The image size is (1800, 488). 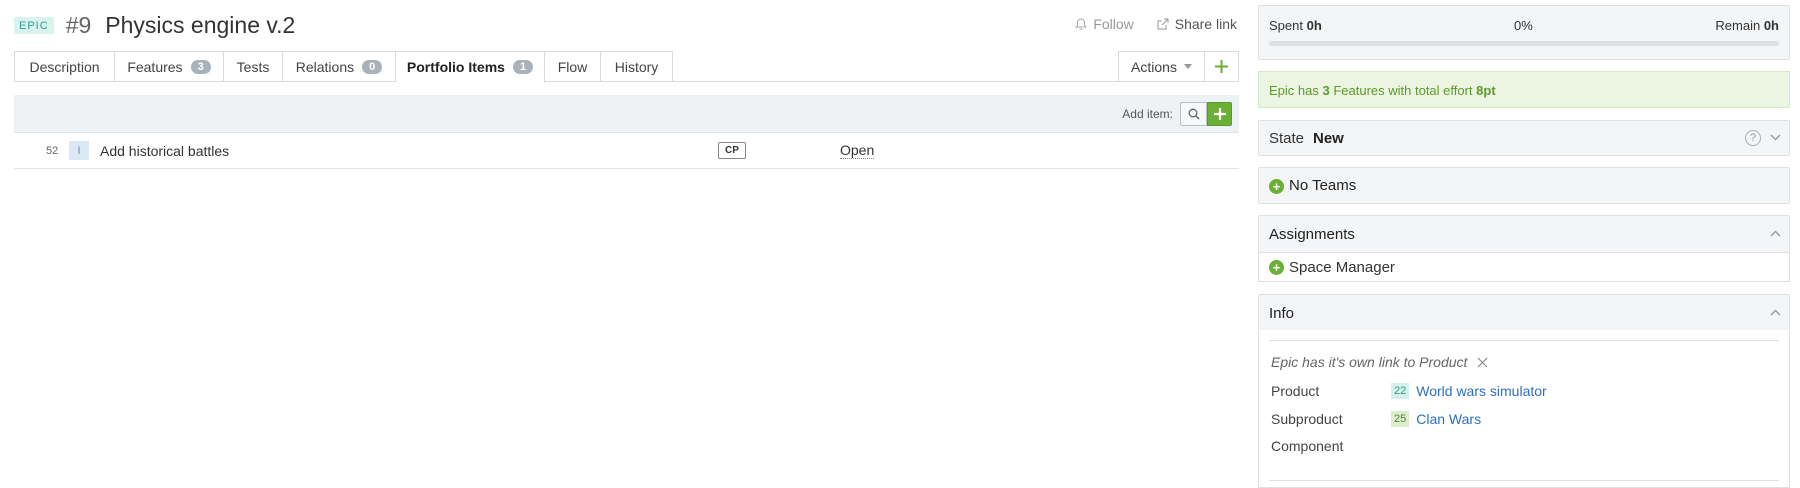 What do you see at coordinates (325, 66) in the screenshot?
I see `tab-label: Relations` at bounding box center [325, 66].